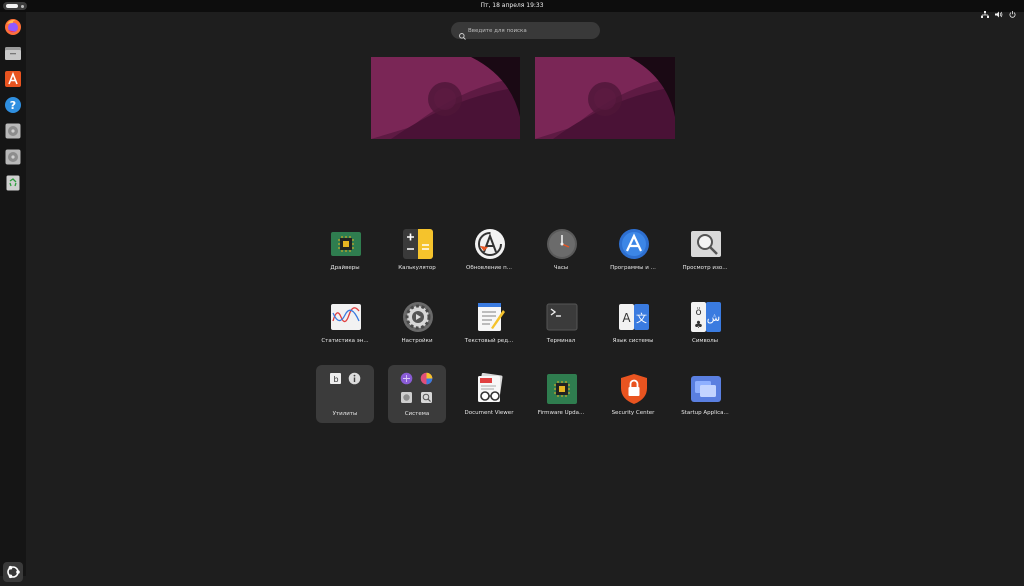  I want to click on firmware-icon, so click(562, 389).